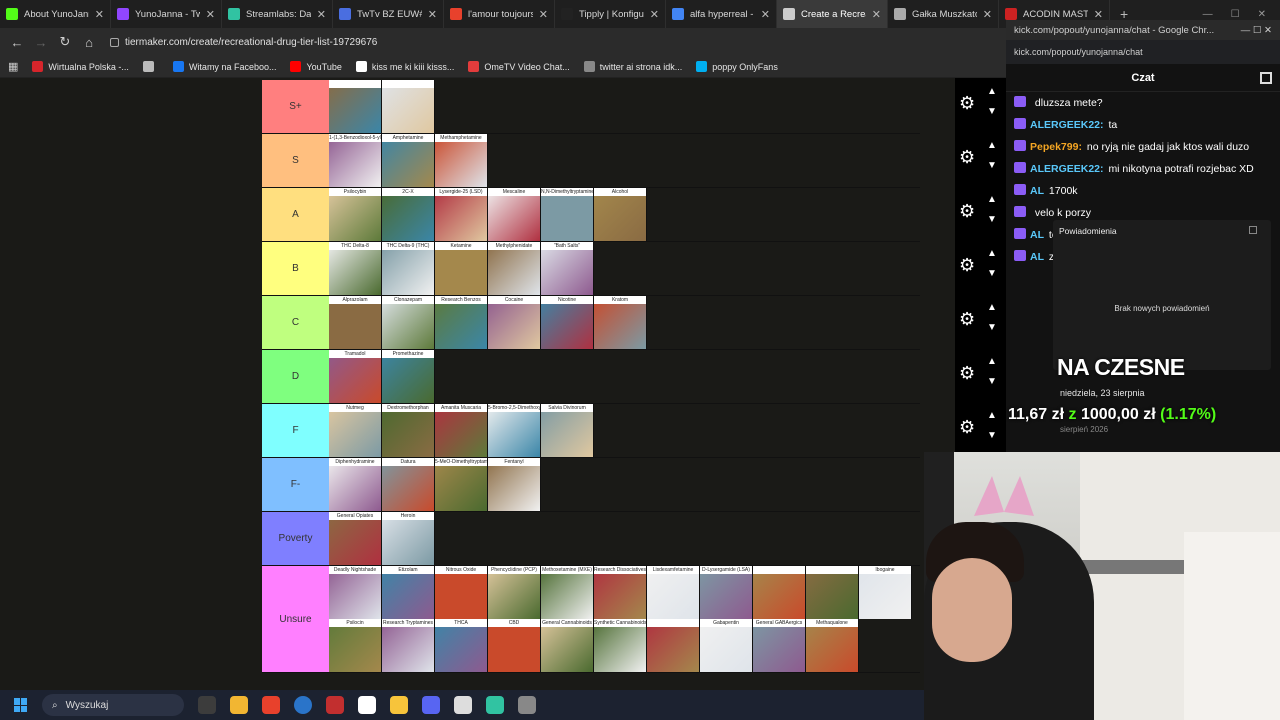  Describe the element at coordinates (355, 645) in the screenshot. I see `tier-item: Psilocin` at that location.